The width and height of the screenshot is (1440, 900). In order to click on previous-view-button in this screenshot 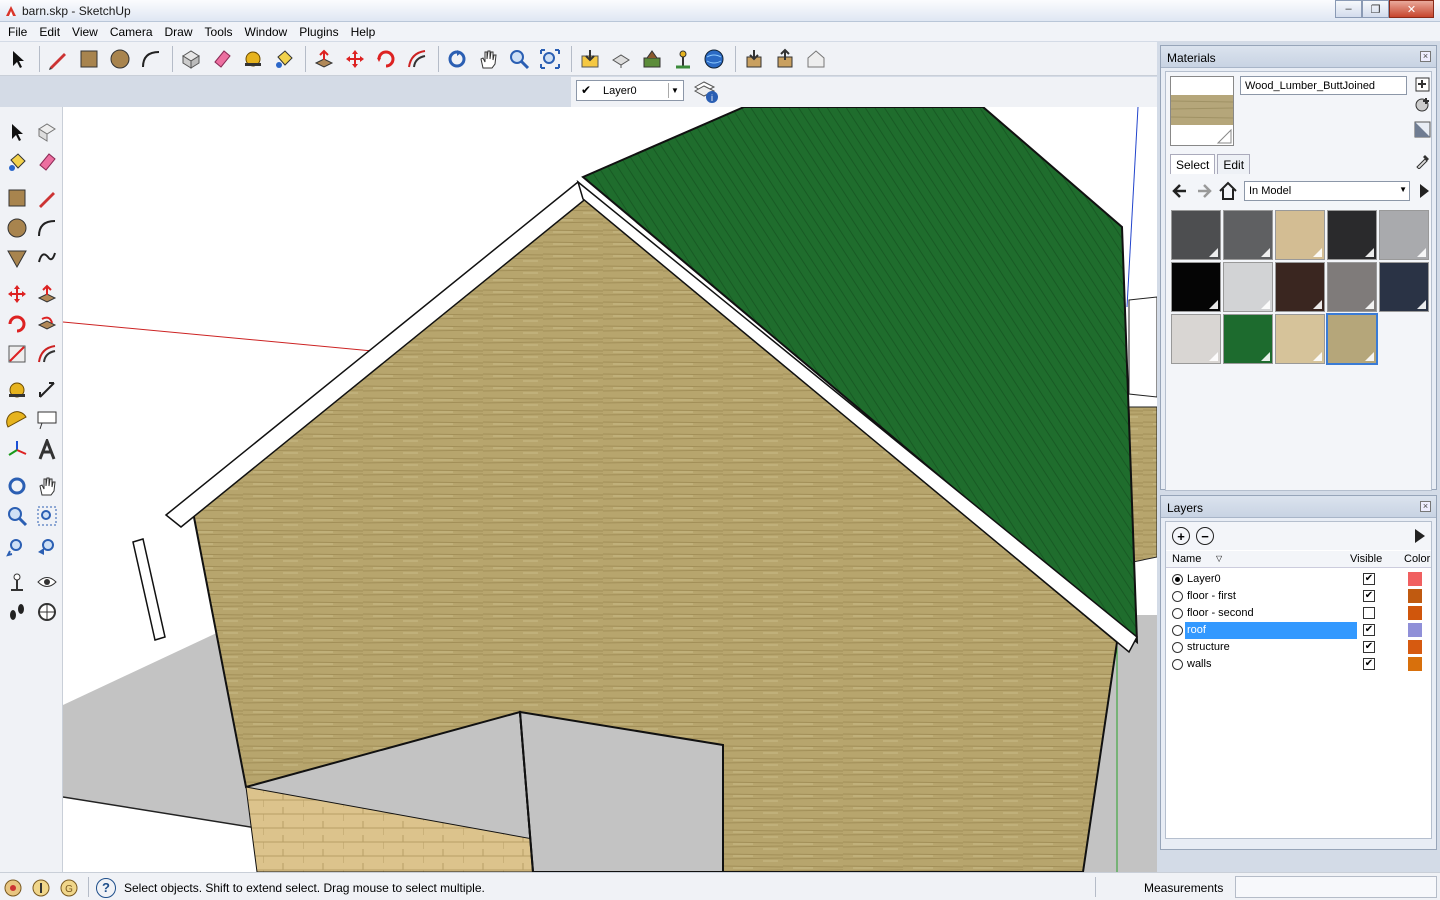, I will do `click(47, 546)`.